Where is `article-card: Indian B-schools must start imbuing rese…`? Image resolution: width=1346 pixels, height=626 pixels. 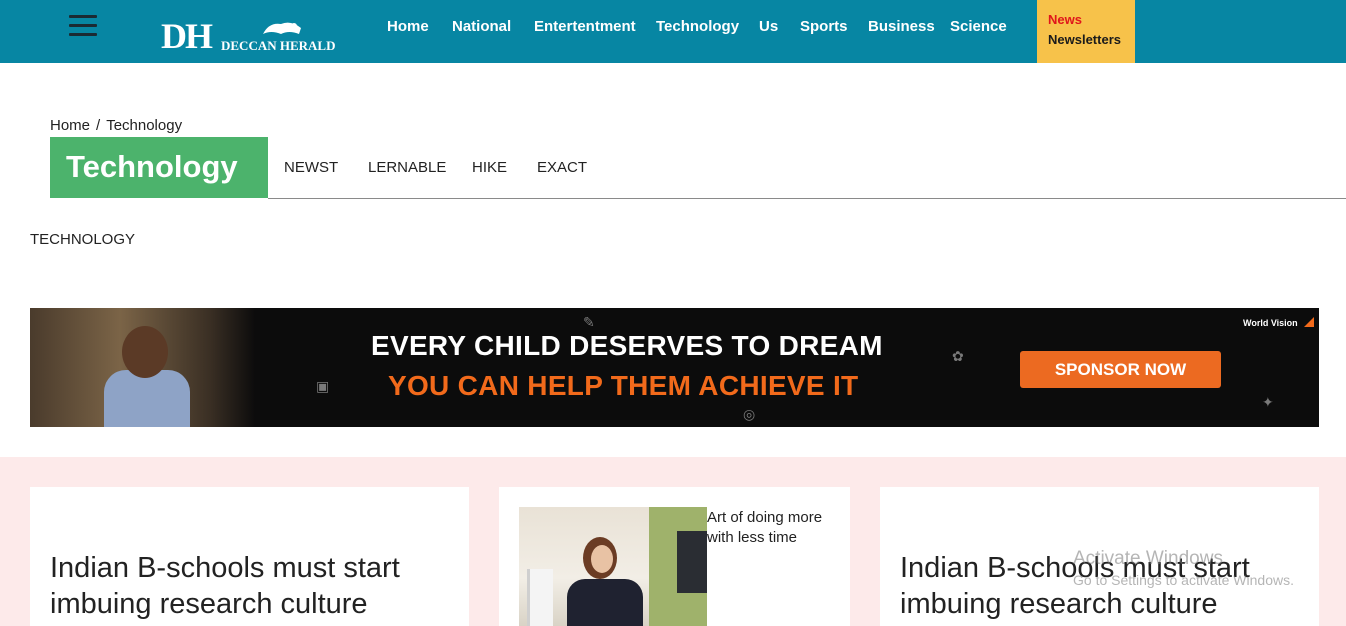
article-card: Indian B-schools must start imbuing rese… is located at coordinates (249, 556).